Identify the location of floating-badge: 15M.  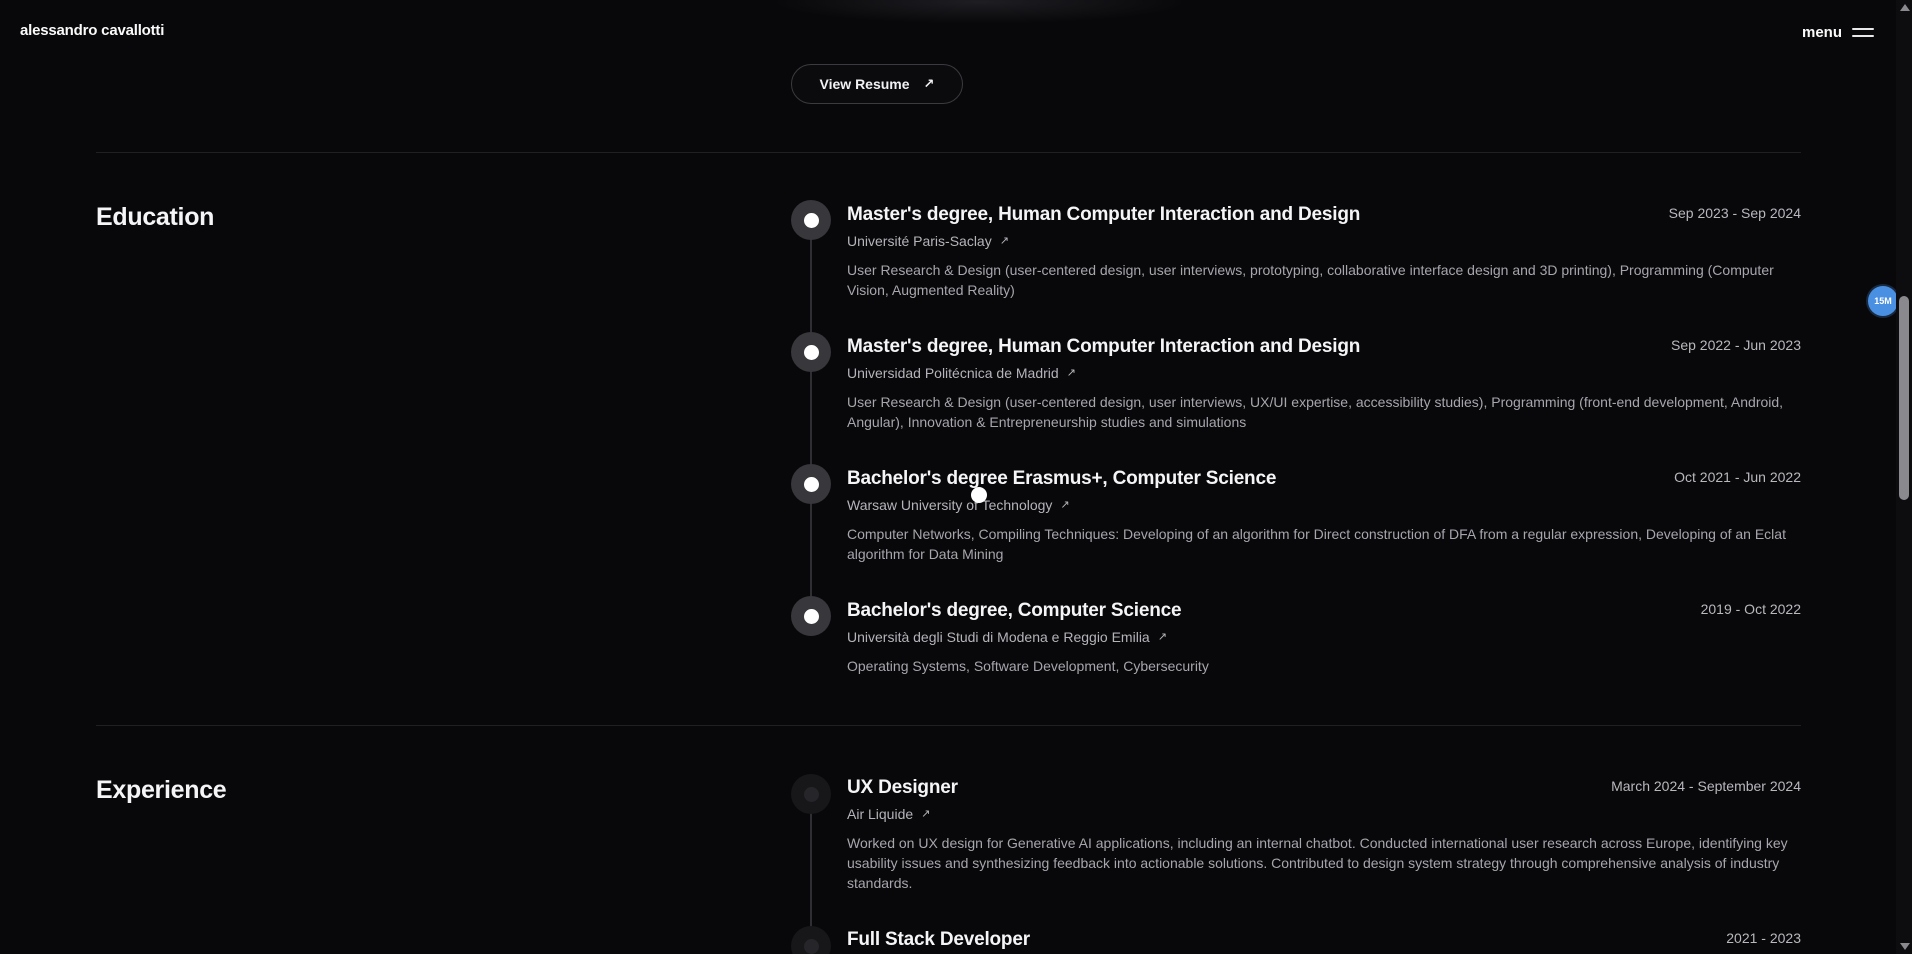
(1883, 301).